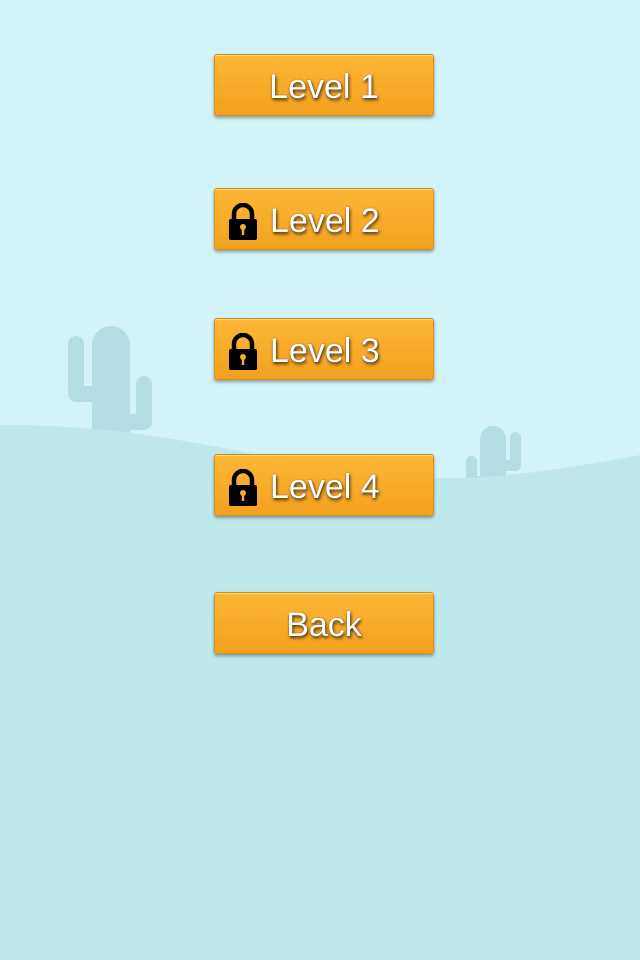 Image resolution: width=640 pixels, height=960 pixels. I want to click on level-2-label: Level 2, so click(325, 221).